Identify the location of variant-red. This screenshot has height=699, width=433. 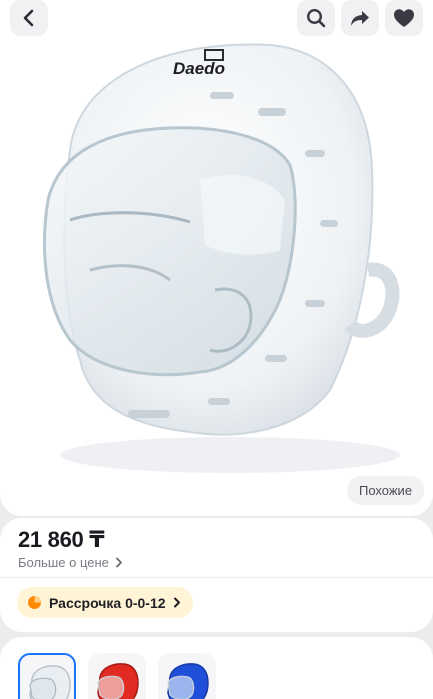
(117, 676).